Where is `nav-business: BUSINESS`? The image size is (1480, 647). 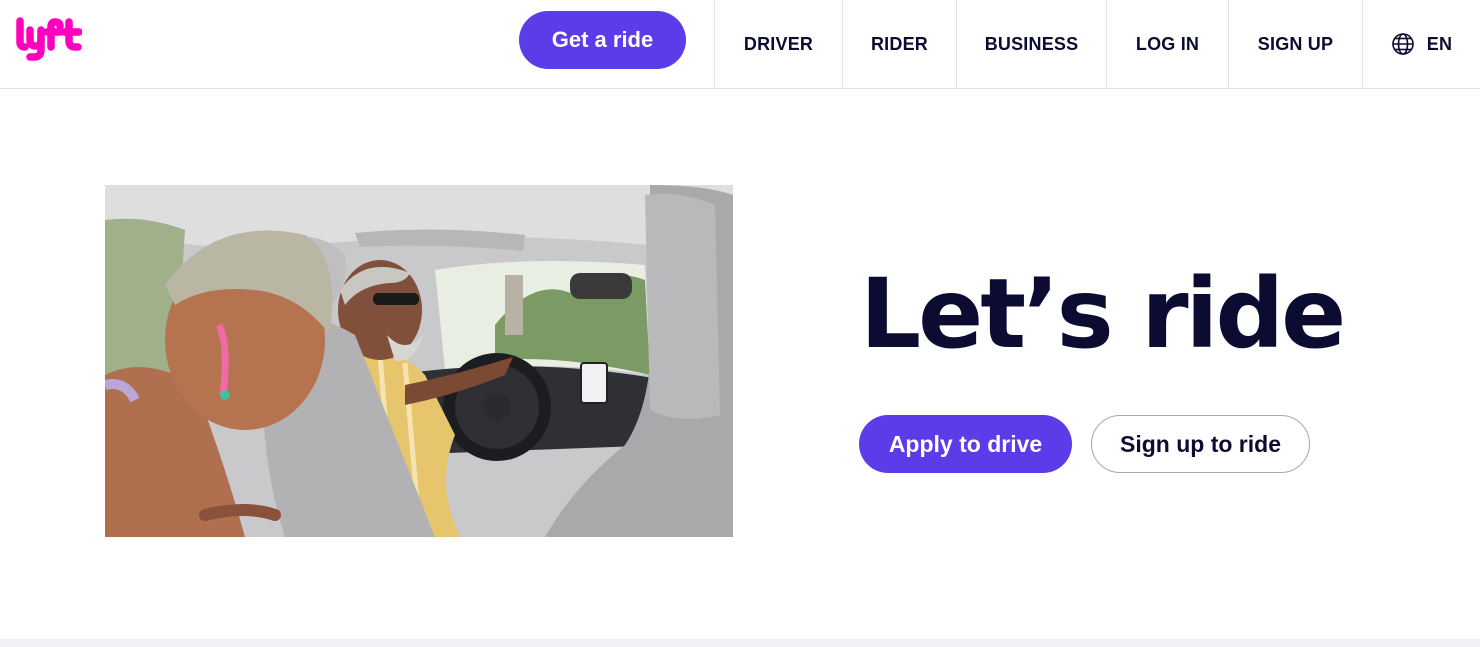
nav-business: BUSINESS is located at coordinates (1031, 44).